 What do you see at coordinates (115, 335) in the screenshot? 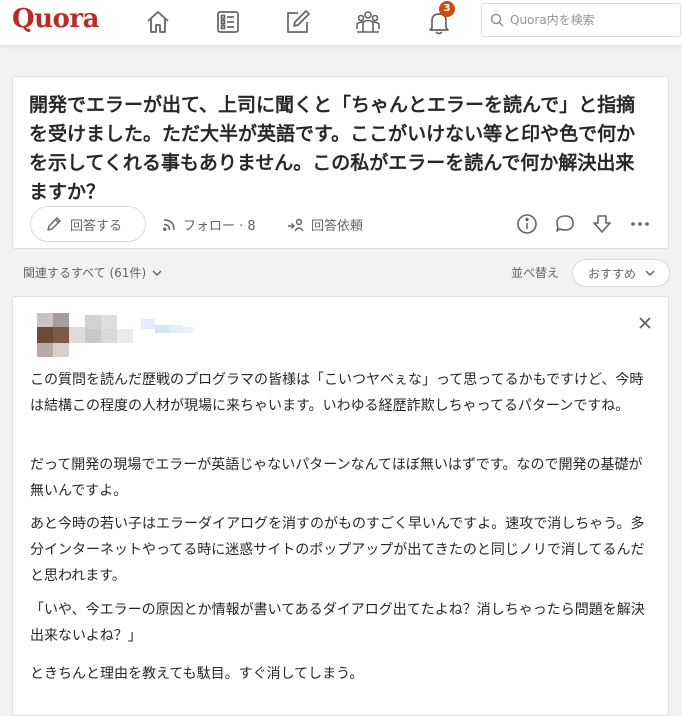
I see `blurred-author-info` at bounding box center [115, 335].